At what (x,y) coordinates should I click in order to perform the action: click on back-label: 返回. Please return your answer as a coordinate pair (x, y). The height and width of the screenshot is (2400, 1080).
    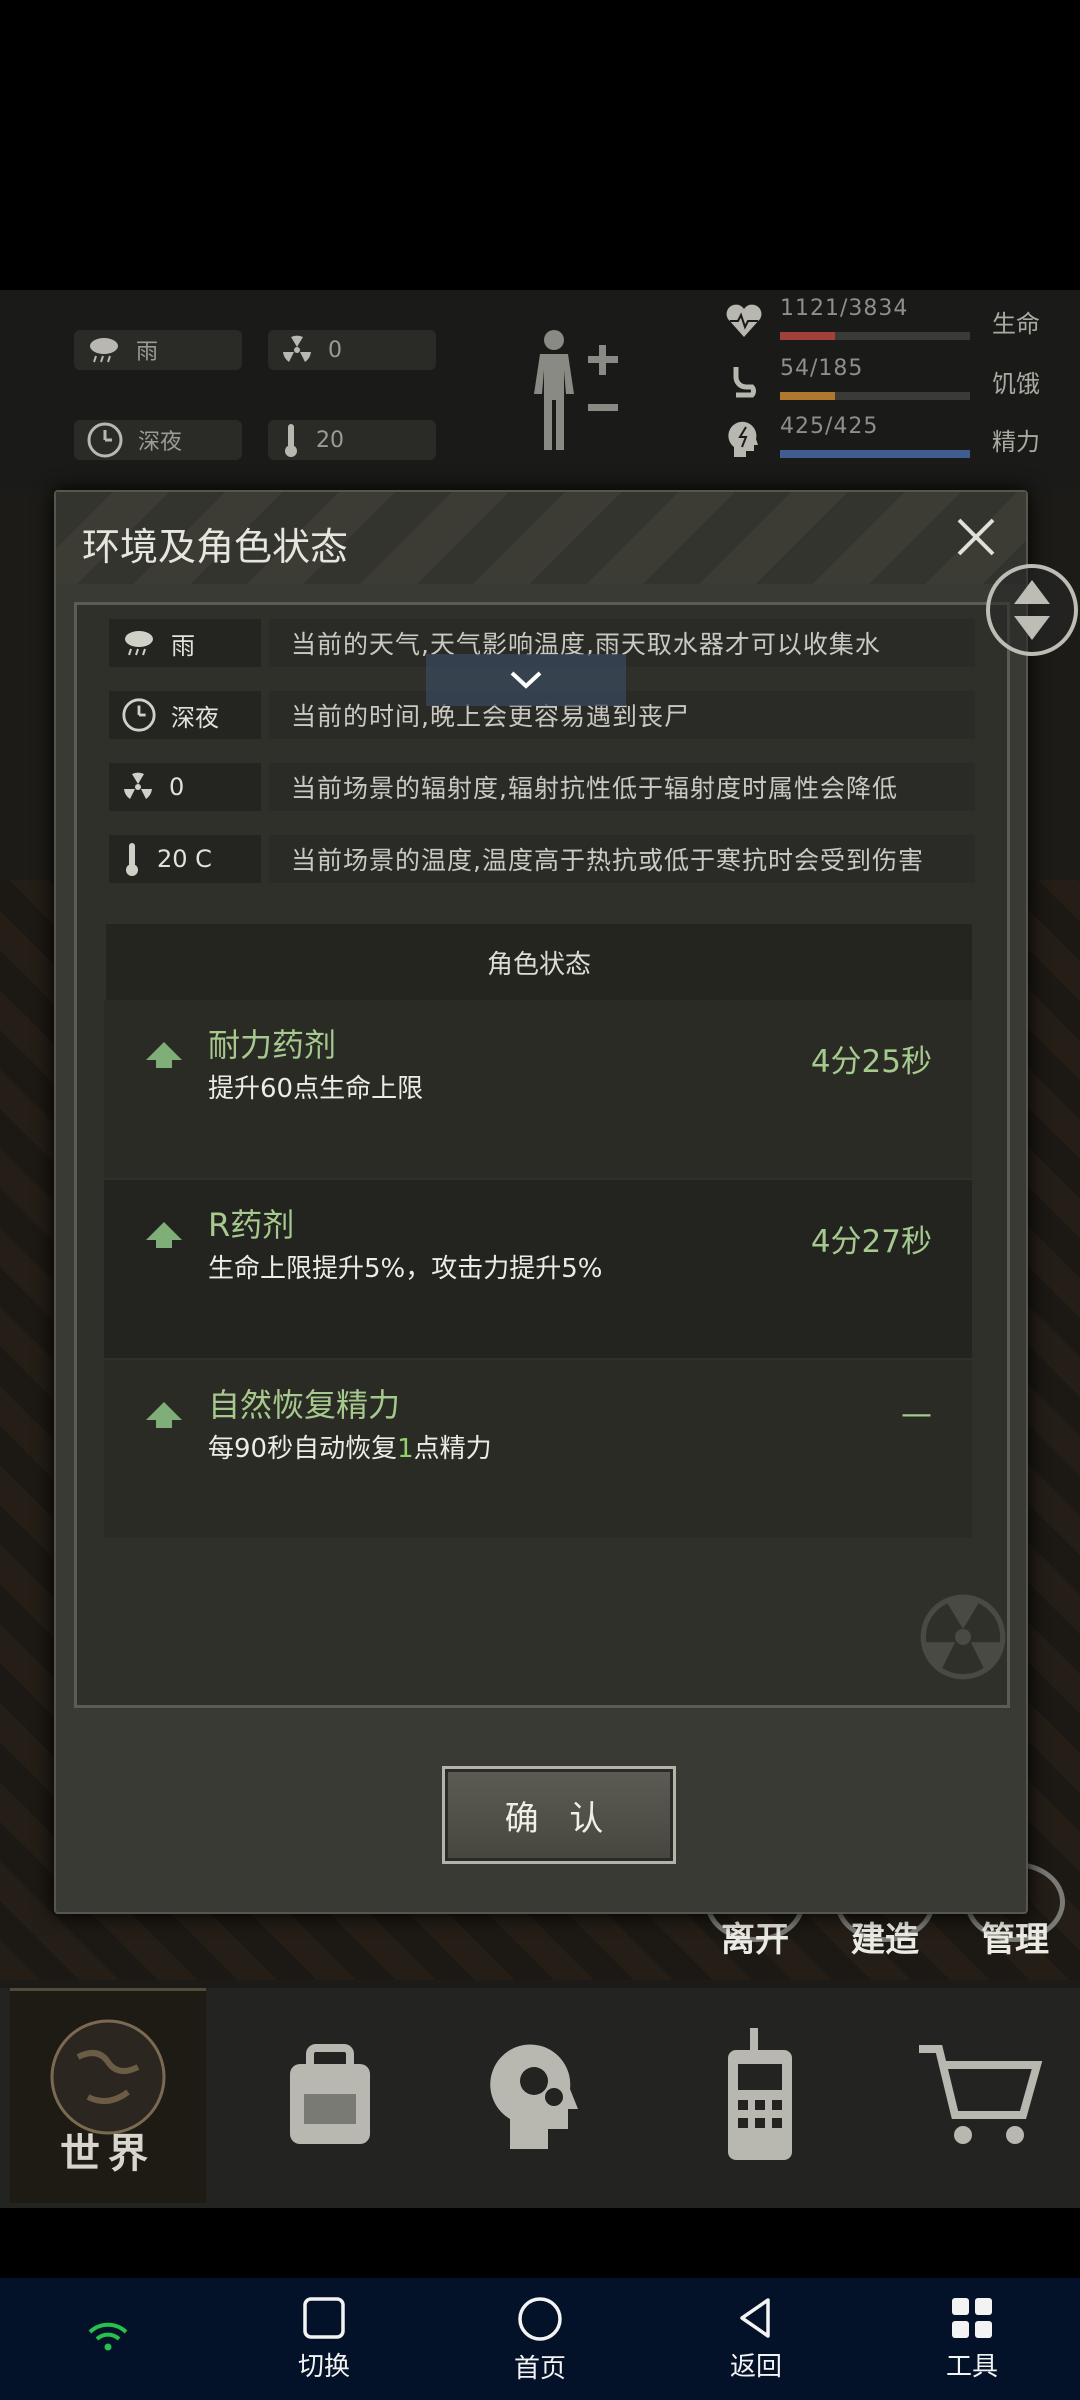
    Looking at the image, I should click on (755, 2367).